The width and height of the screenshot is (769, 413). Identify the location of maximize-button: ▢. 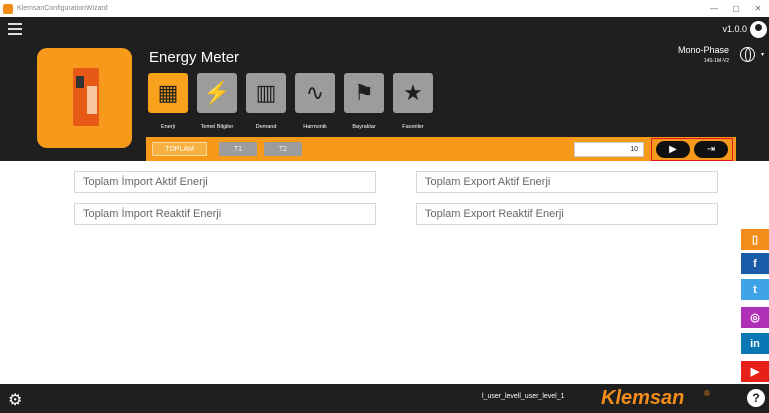
(736, 8).